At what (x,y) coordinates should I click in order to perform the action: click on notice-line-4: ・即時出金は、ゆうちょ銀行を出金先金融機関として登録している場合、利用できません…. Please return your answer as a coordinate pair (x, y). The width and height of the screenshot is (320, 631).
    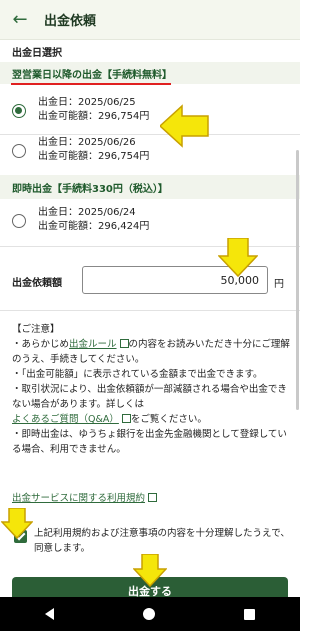
    Looking at the image, I should click on (149, 442).